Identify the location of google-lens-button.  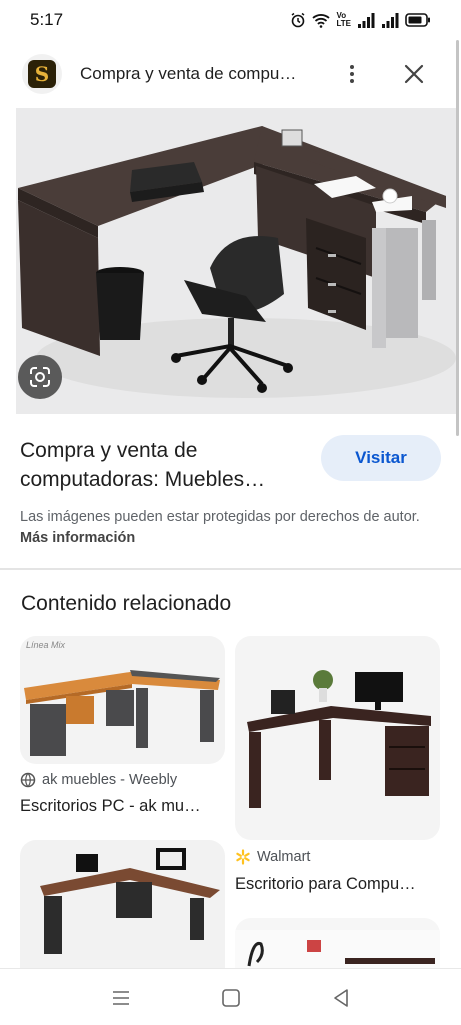
(40, 377).